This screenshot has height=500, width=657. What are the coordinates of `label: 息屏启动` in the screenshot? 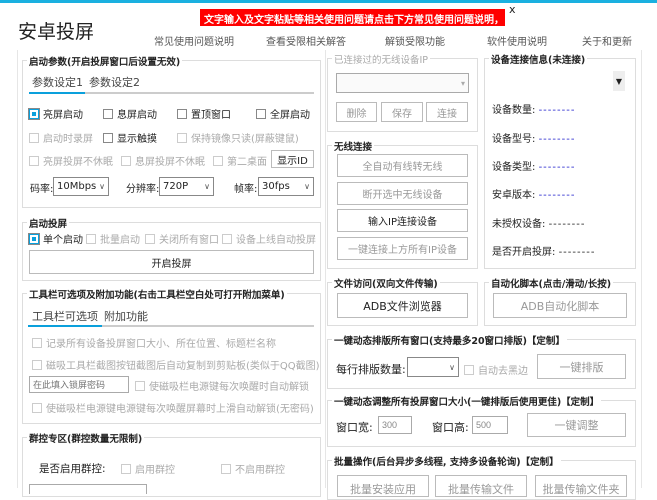 It's located at (137, 115).